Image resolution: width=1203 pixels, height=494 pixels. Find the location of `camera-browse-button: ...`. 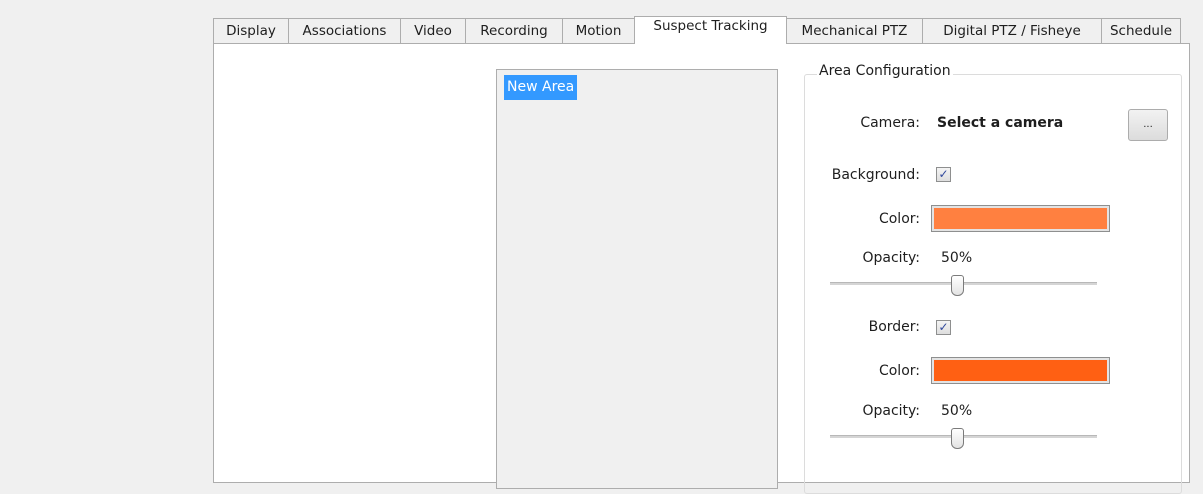

camera-browse-button: ... is located at coordinates (1148, 125).